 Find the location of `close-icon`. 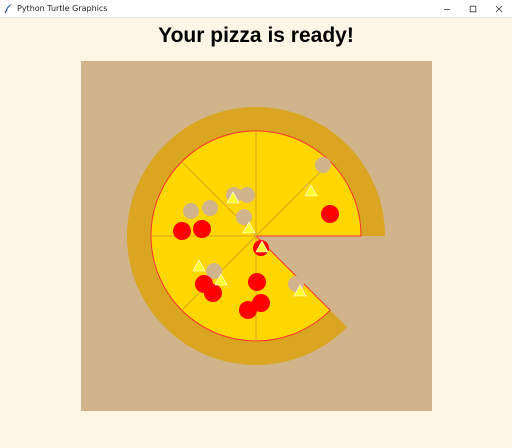

close-icon is located at coordinates (499, 8).